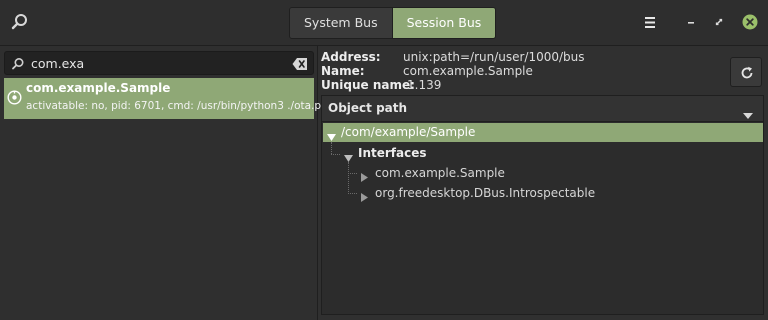 Image resolution: width=768 pixels, height=320 pixels. I want to click on object-path: /com/example/Sample, so click(408, 132).